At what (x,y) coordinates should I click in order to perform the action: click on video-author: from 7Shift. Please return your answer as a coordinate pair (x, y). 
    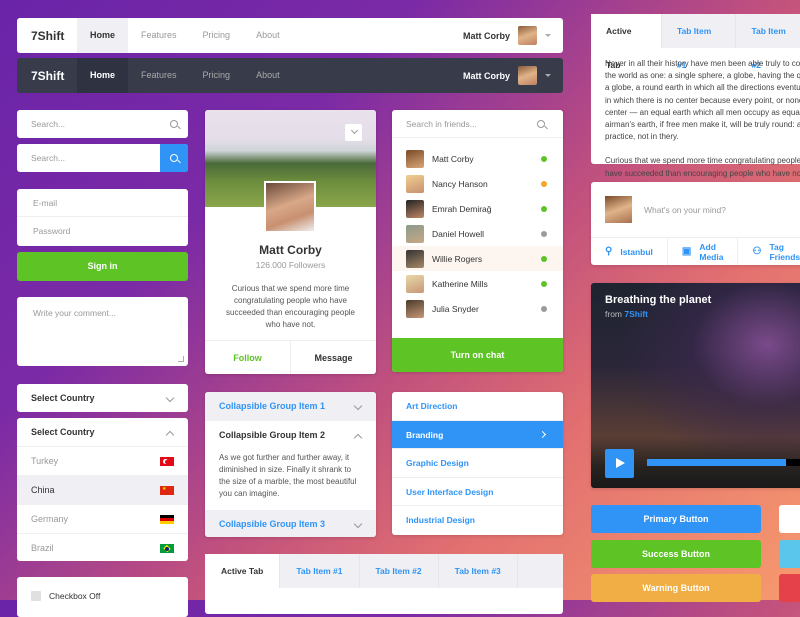
    Looking at the image, I should click on (626, 314).